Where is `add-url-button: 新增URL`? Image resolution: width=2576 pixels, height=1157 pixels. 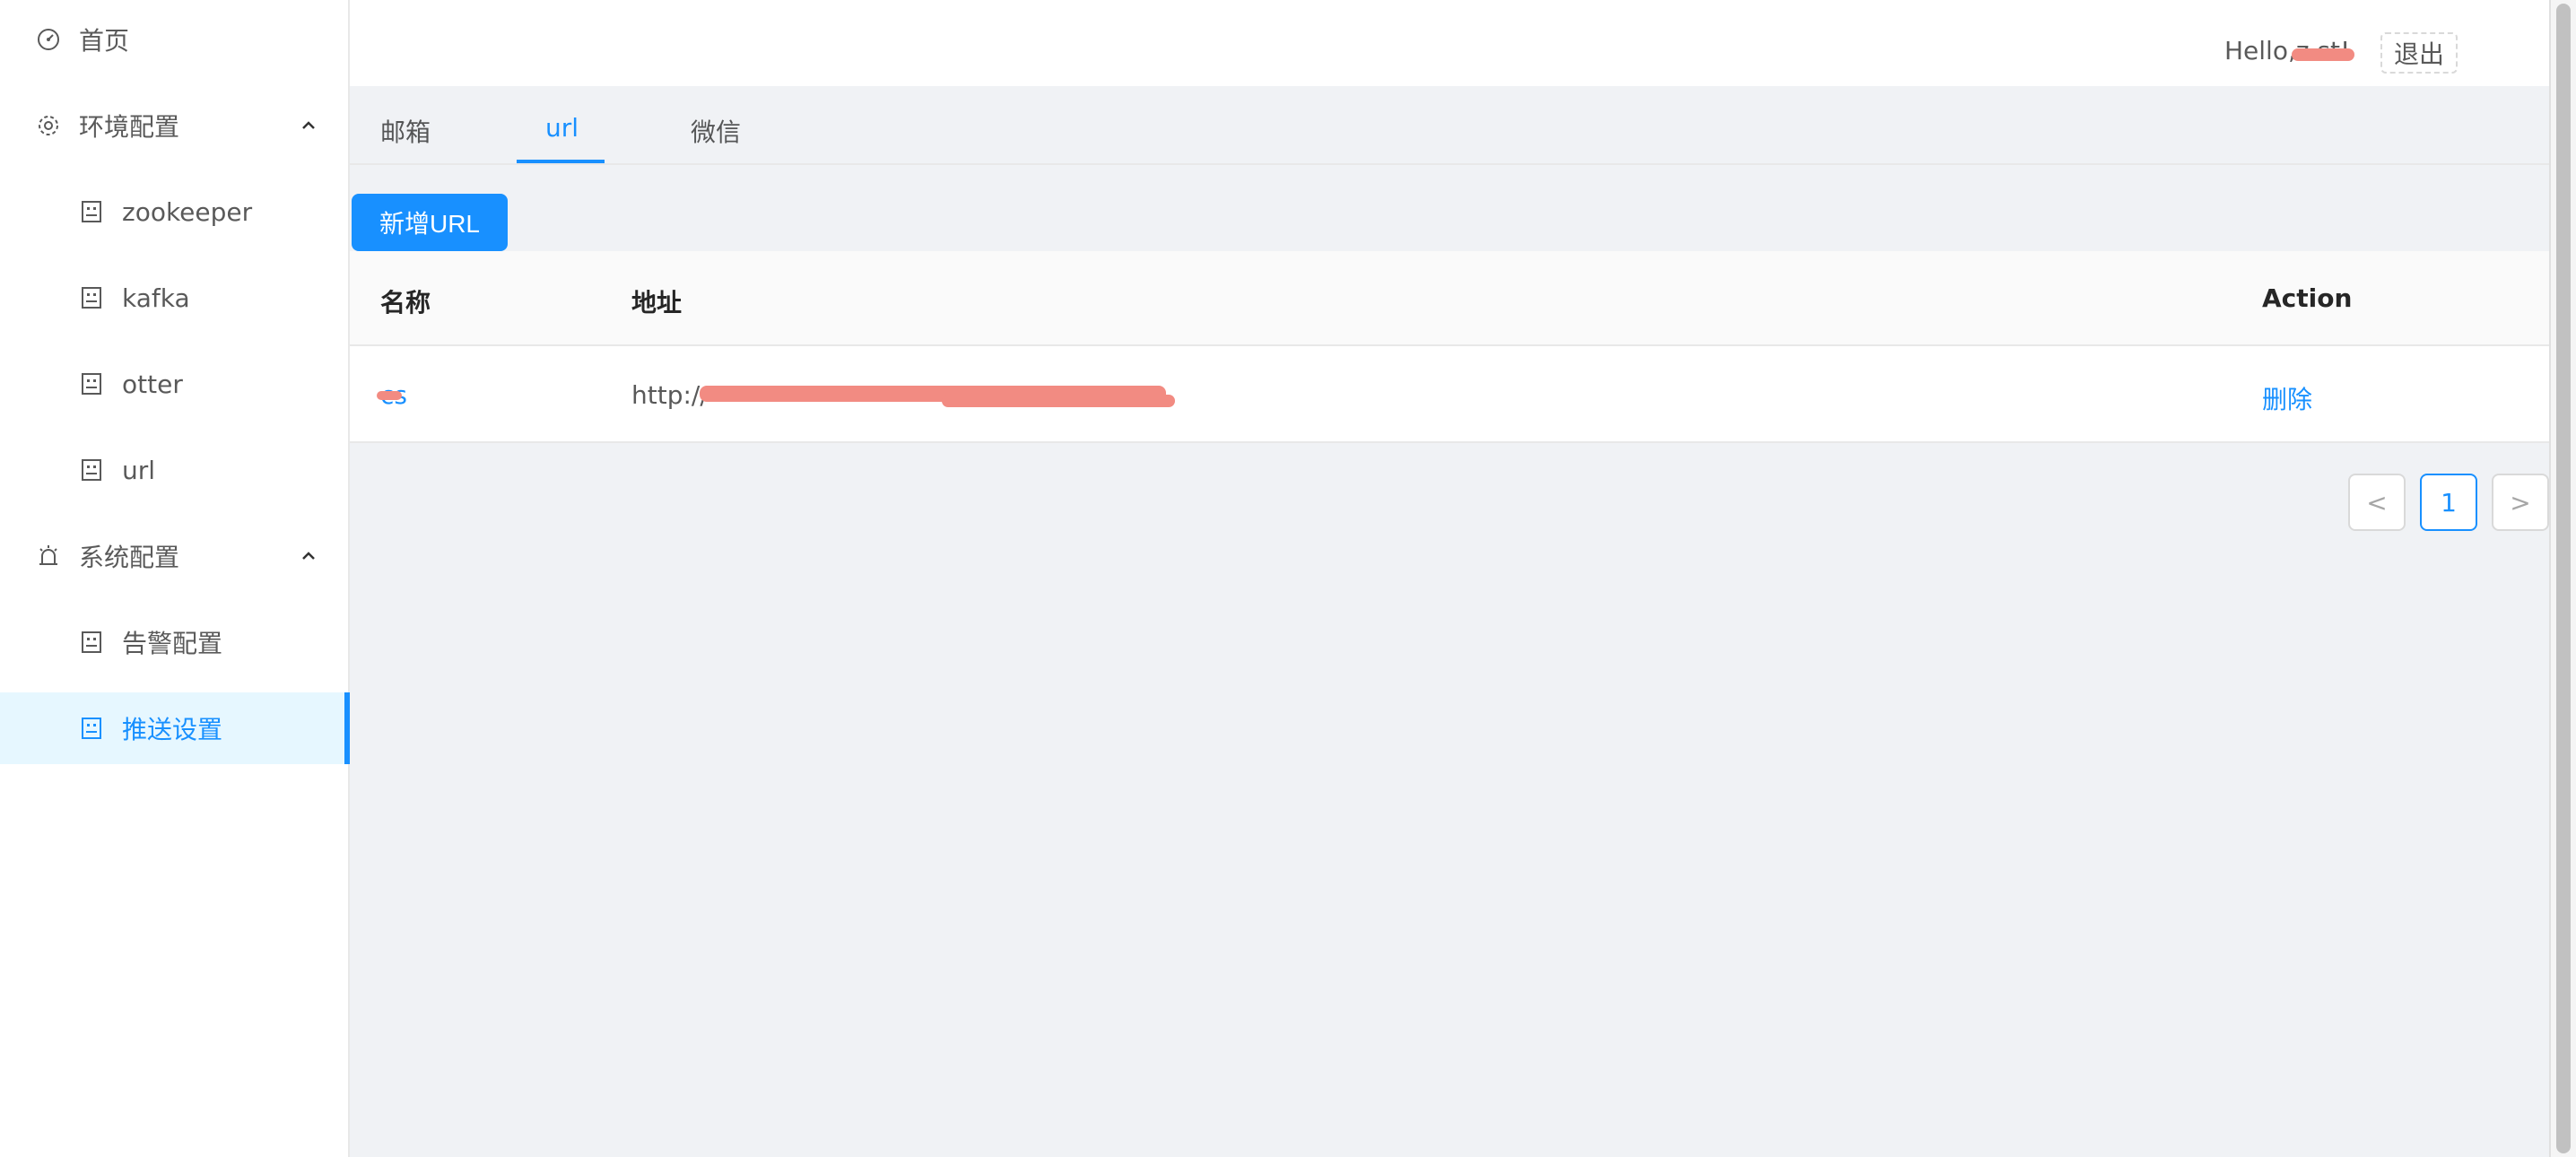 add-url-button: 新增URL is located at coordinates (430, 222).